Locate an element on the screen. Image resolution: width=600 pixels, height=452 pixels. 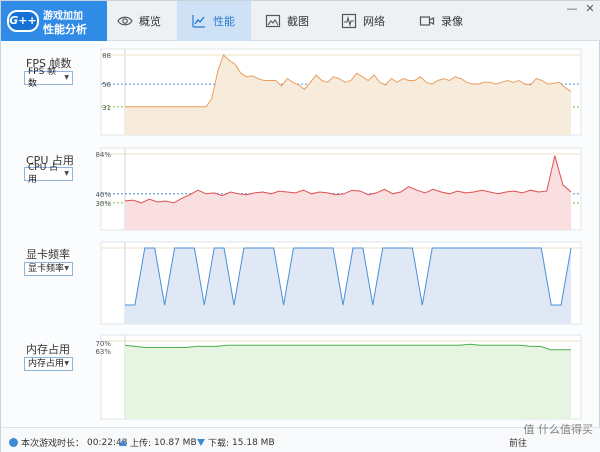
cpu-tick-label: 30% is located at coordinates (103, 204).